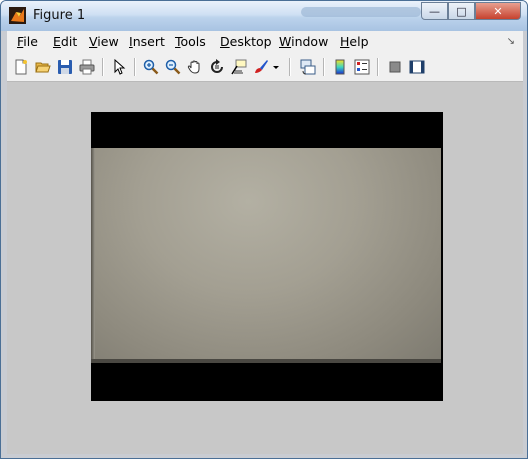 This screenshot has height=459, width=528. Describe the element at coordinates (264, 16) in the screenshot. I see `title-bar: Figure 1 — □ ✕` at that location.